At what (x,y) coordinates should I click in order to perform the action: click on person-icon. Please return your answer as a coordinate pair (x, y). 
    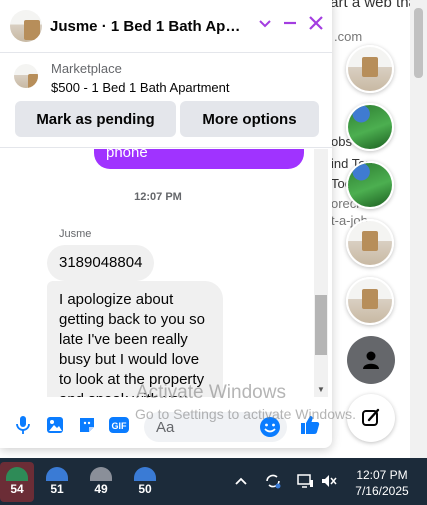
    Looking at the image, I should click on (371, 360).